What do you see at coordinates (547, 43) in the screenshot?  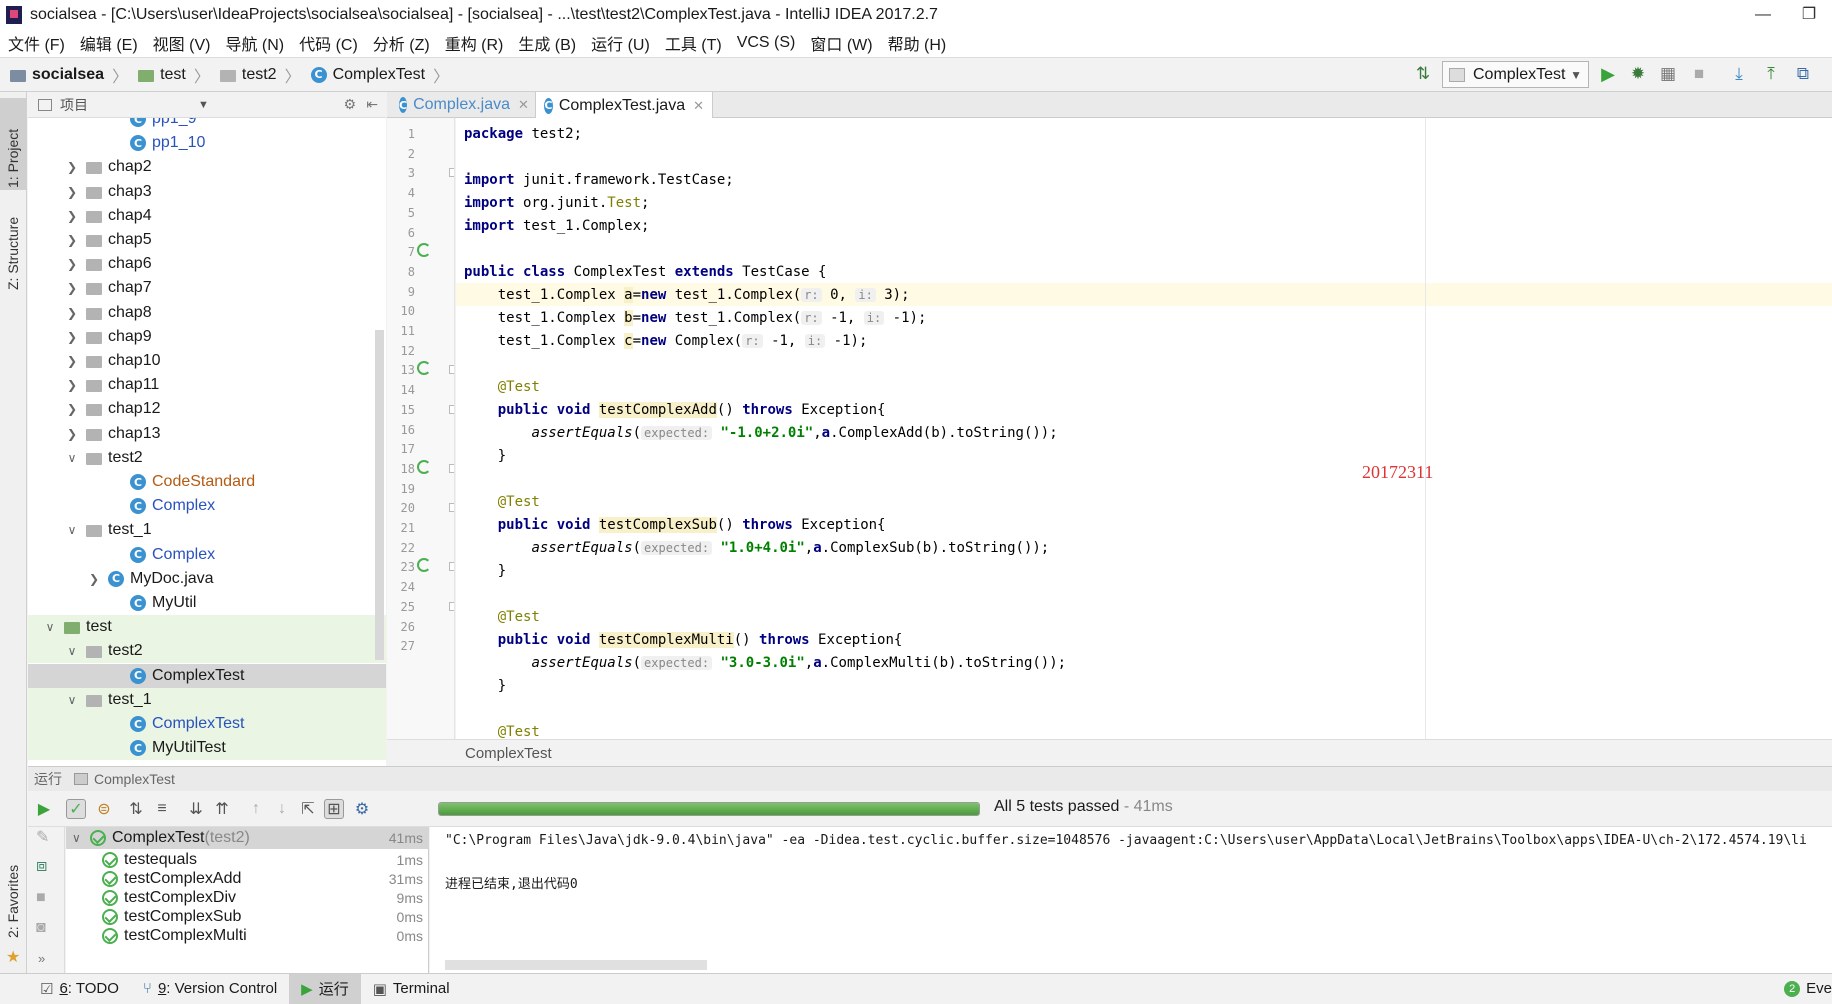 I see `menu-build: 生成 (B)` at bounding box center [547, 43].